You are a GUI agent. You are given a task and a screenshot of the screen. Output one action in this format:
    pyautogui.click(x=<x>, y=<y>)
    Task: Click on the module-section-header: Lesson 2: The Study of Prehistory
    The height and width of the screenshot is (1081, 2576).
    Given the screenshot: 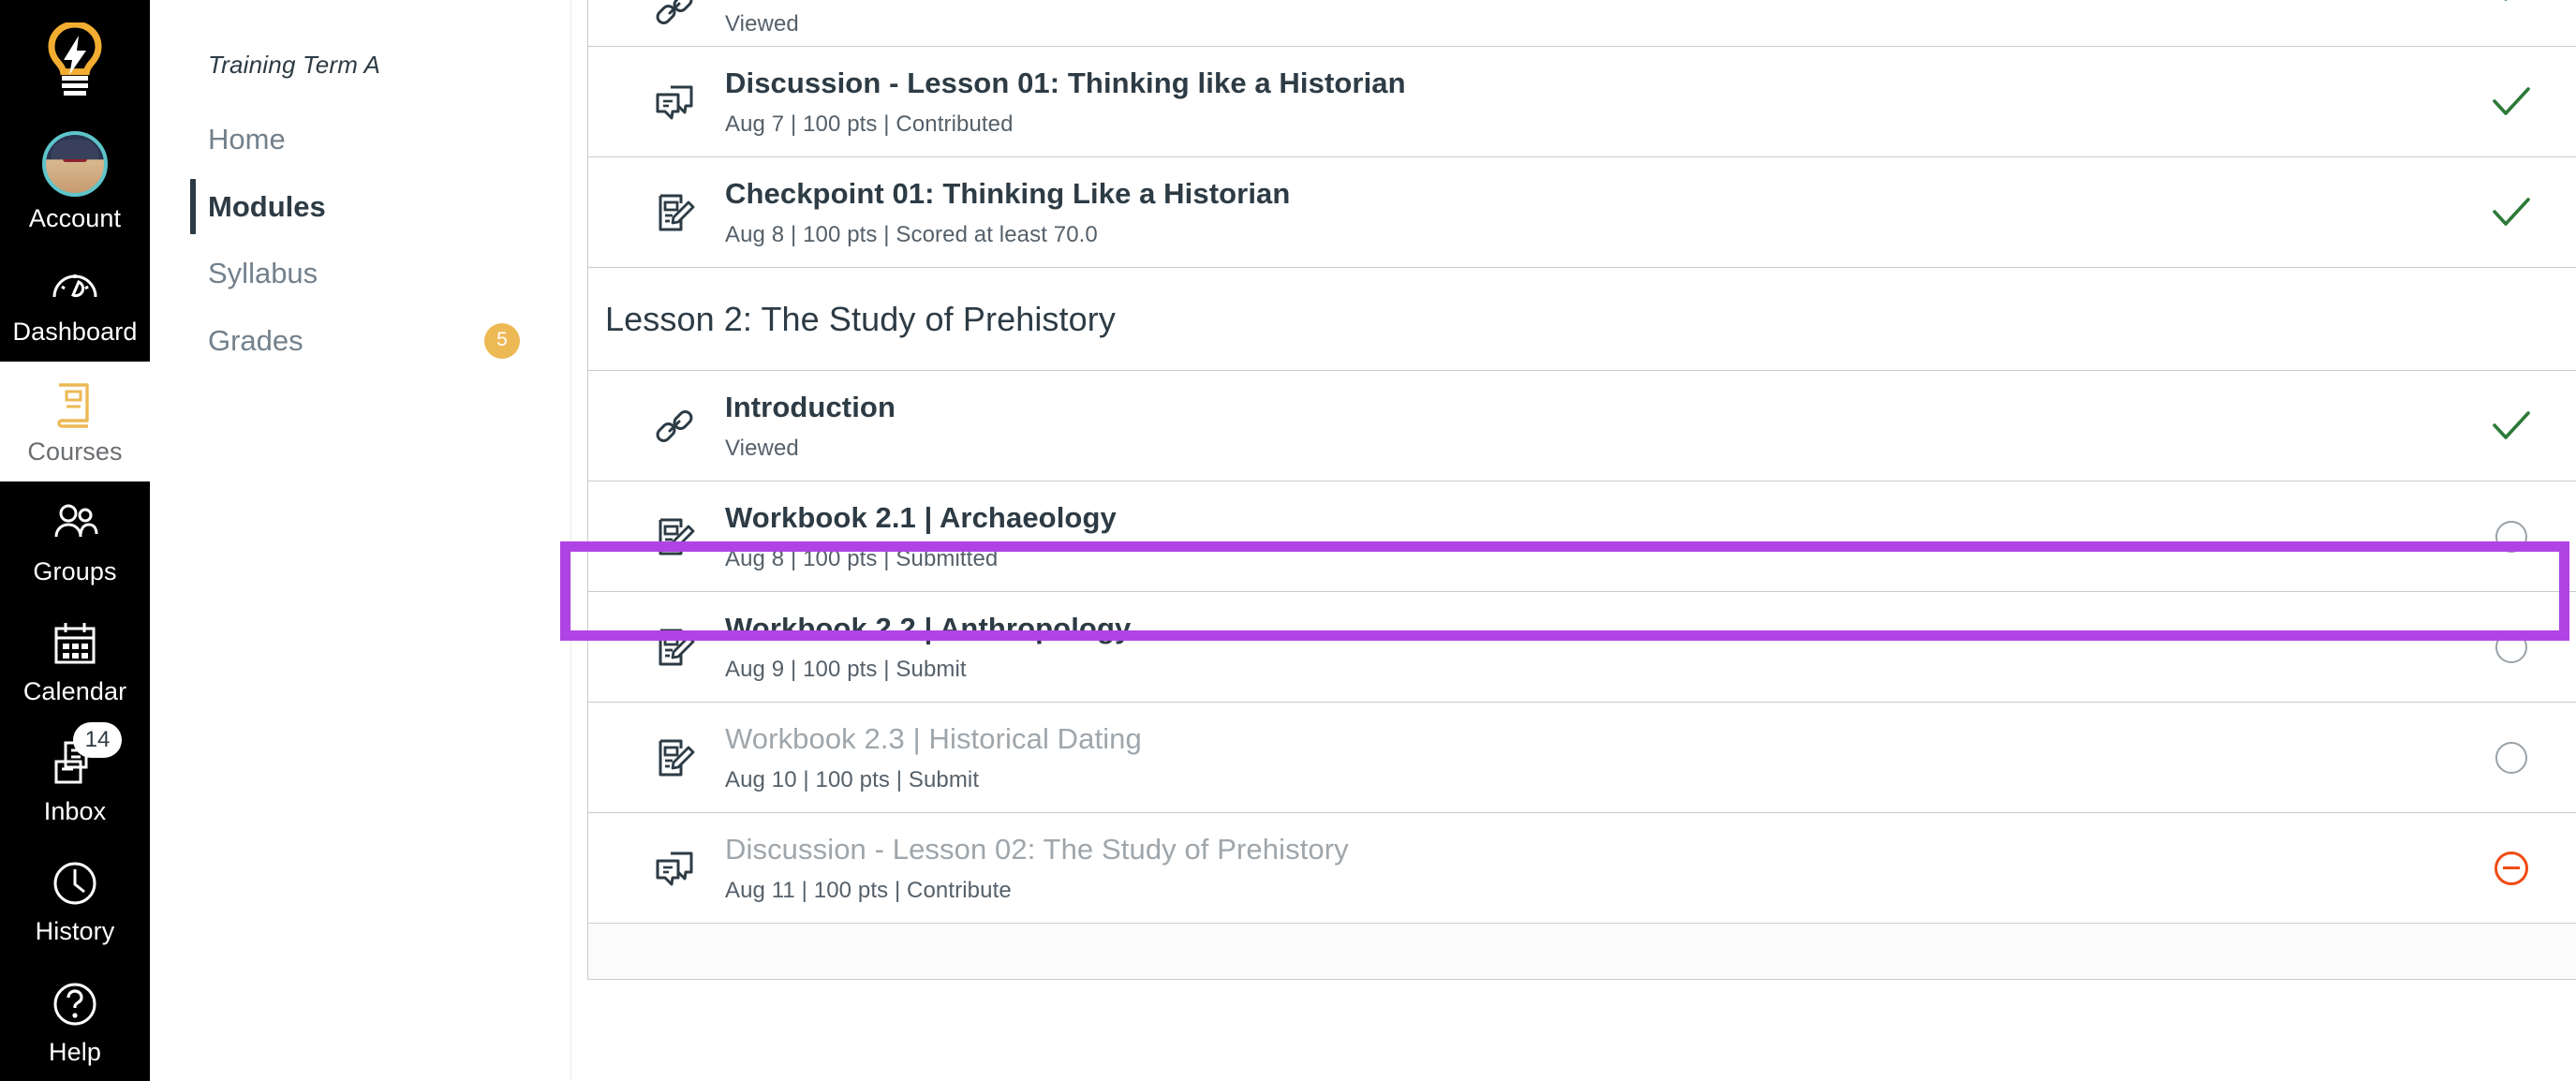 What is the action you would take?
    pyautogui.click(x=1582, y=319)
    